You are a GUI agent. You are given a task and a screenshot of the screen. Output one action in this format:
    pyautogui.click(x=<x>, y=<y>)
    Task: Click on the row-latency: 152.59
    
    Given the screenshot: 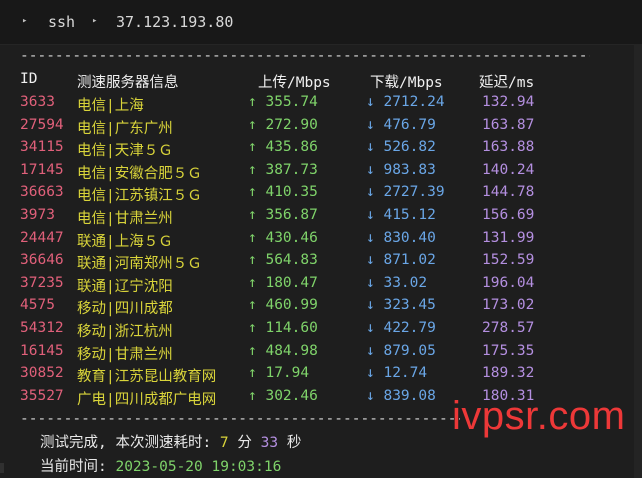 What is the action you would take?
    pyautogui.click(x=508, y=260)
    